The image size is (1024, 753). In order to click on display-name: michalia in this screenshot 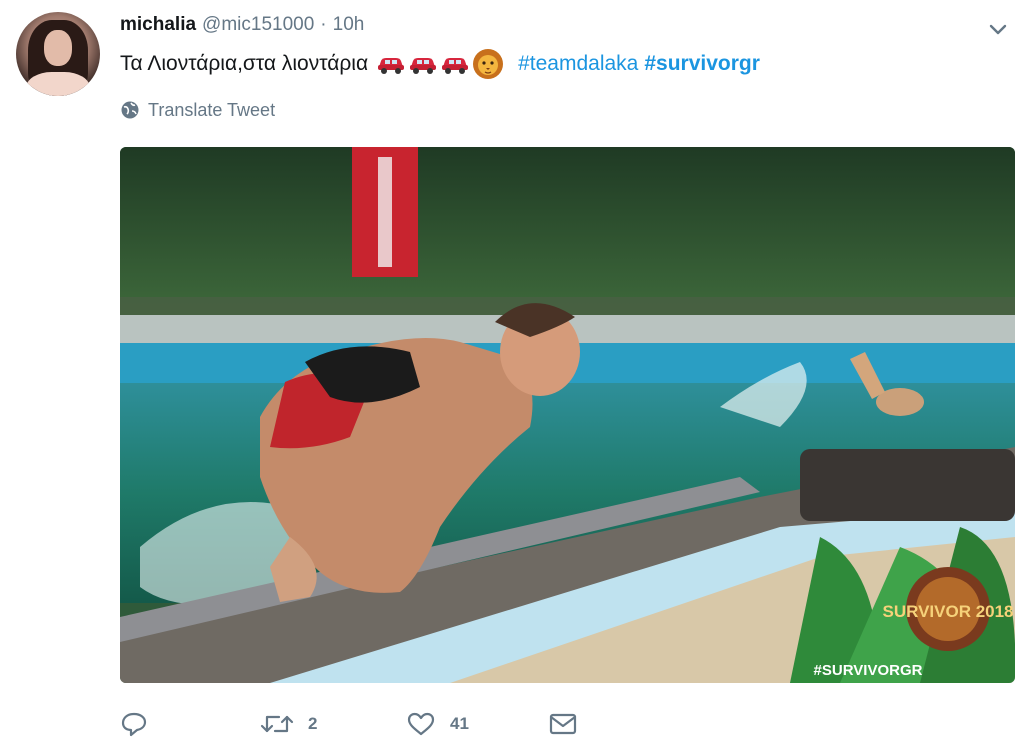, I will do `click(158, 25)`.